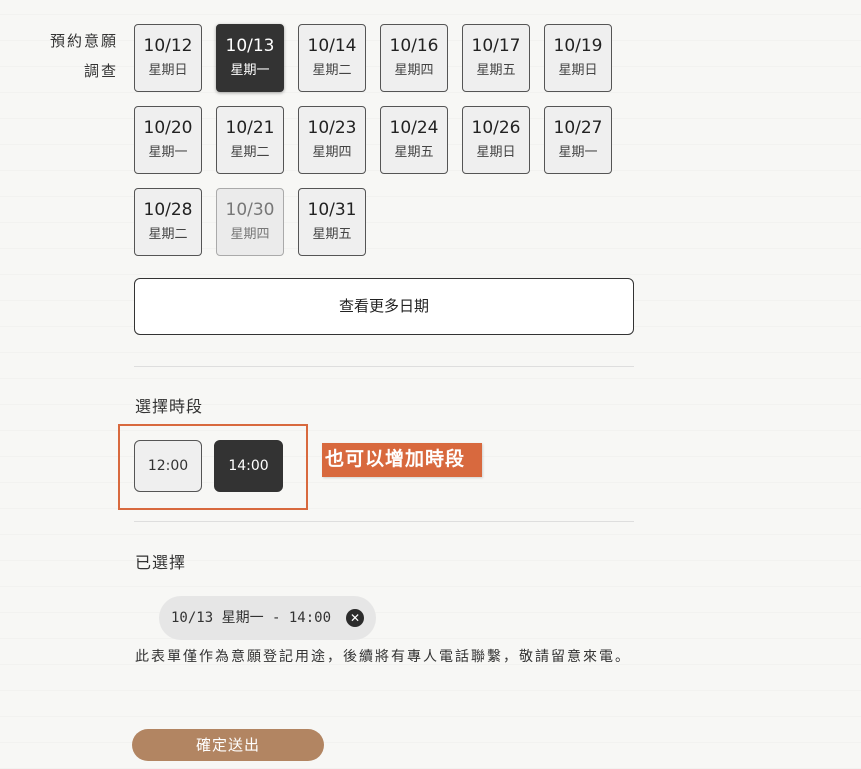 The height and width of the screenshot is (769, 861). Describe the element at coordinates (168, 210) in the screenshot. I see `date-option-date: 10/28` at that location.